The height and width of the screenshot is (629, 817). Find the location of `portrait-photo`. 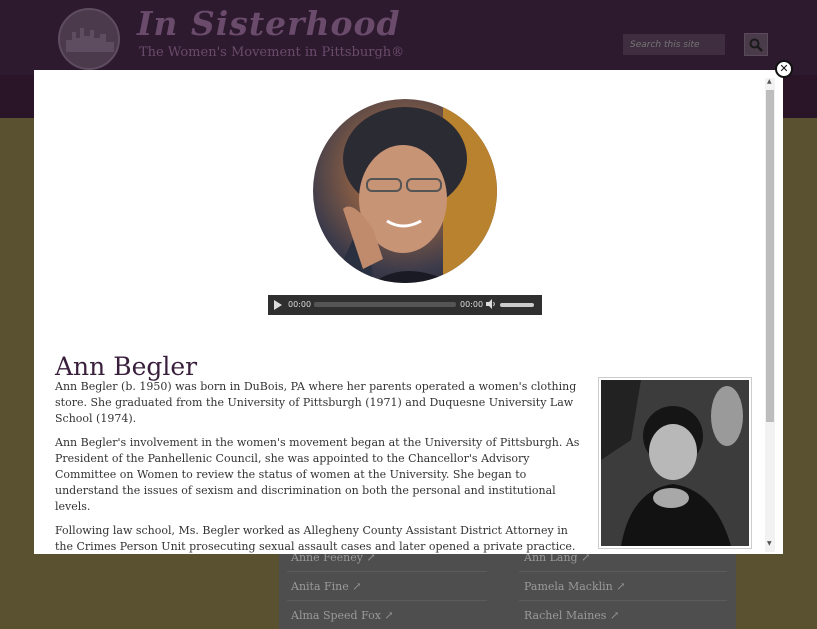

portrait-photo is located at coordinates (405, 191).